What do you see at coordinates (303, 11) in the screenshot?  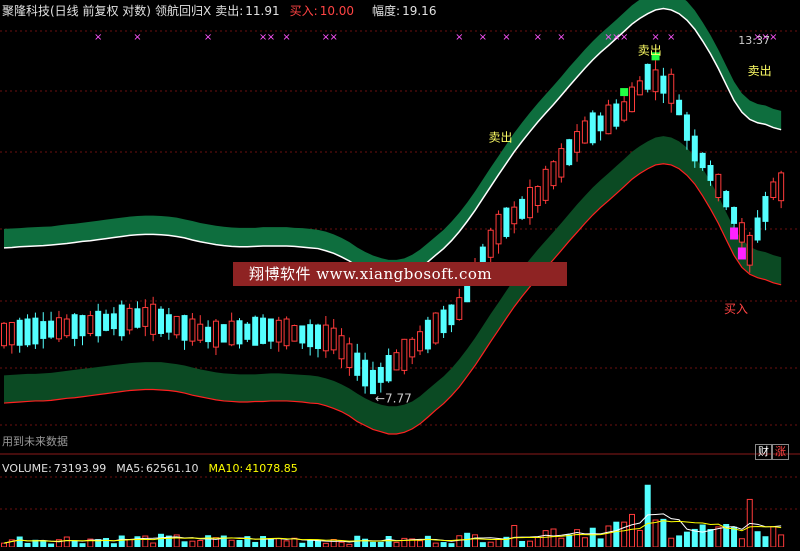 I see `buy-label: 买入:` at bounding box center [303, 11].